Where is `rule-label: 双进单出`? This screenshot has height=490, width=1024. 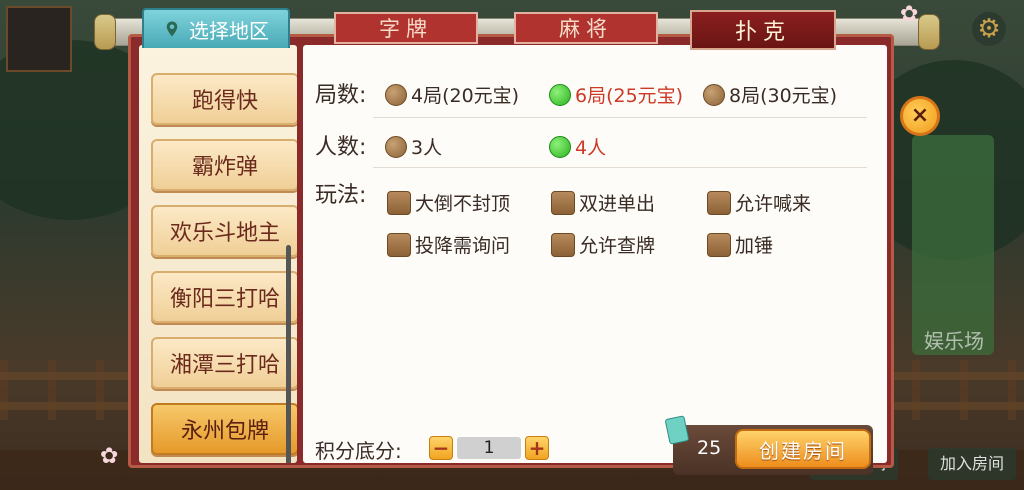 rule-label: 双进单出 is located at coordinates (617, 204).